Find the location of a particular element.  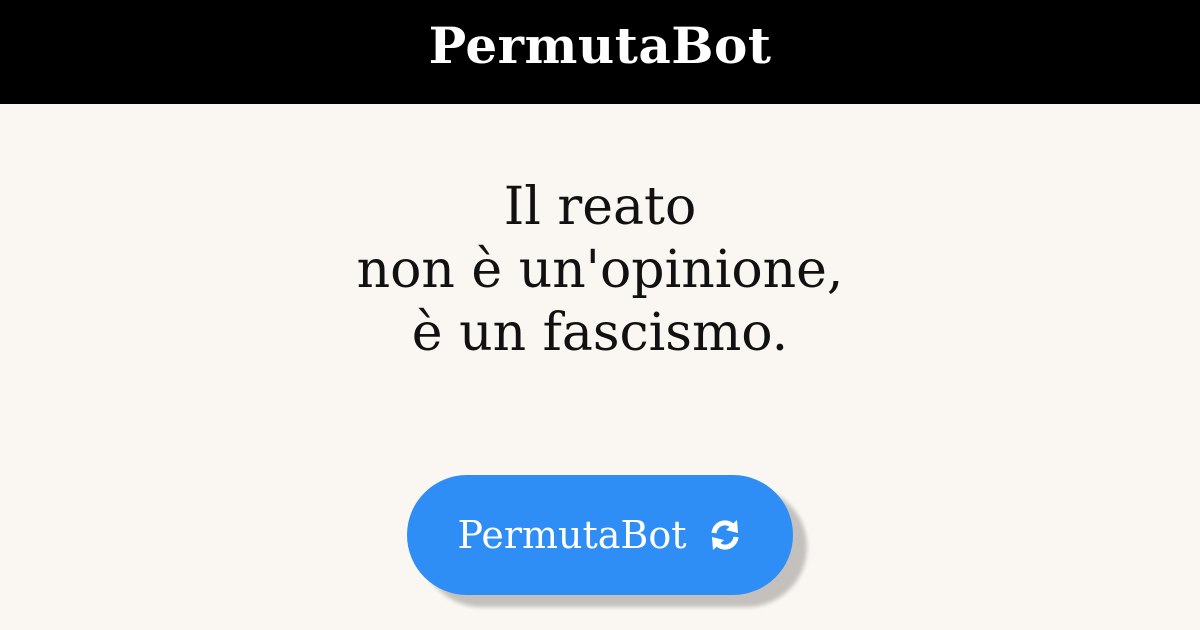

site-title: PermutaBot is located at coordinates (600, 45).